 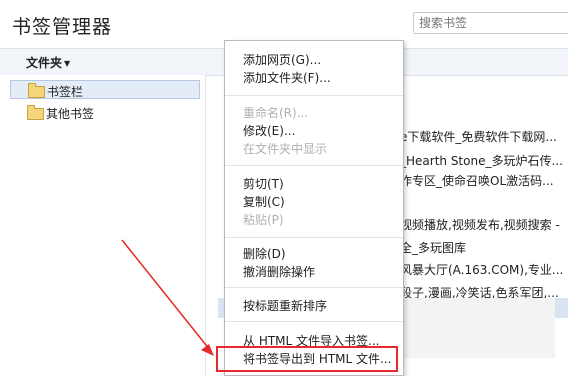 I want to click on menu-item-paste: 粘贴(P), so click(x=263, y=220).